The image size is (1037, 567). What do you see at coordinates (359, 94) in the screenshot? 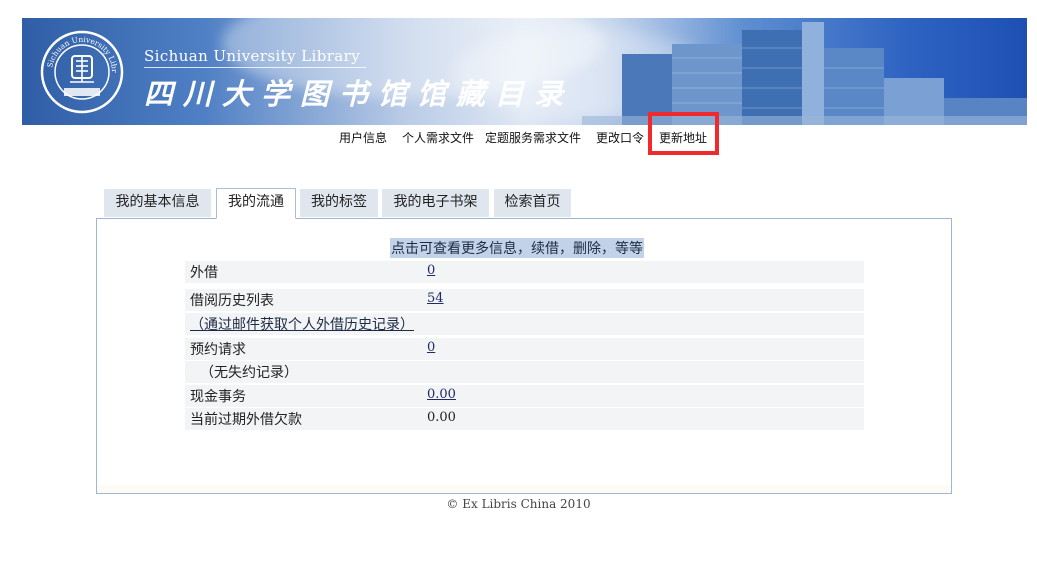
I see `library-chinese-title: 四川大学图书馆馆藏目录` at bounding box center [359, 94].